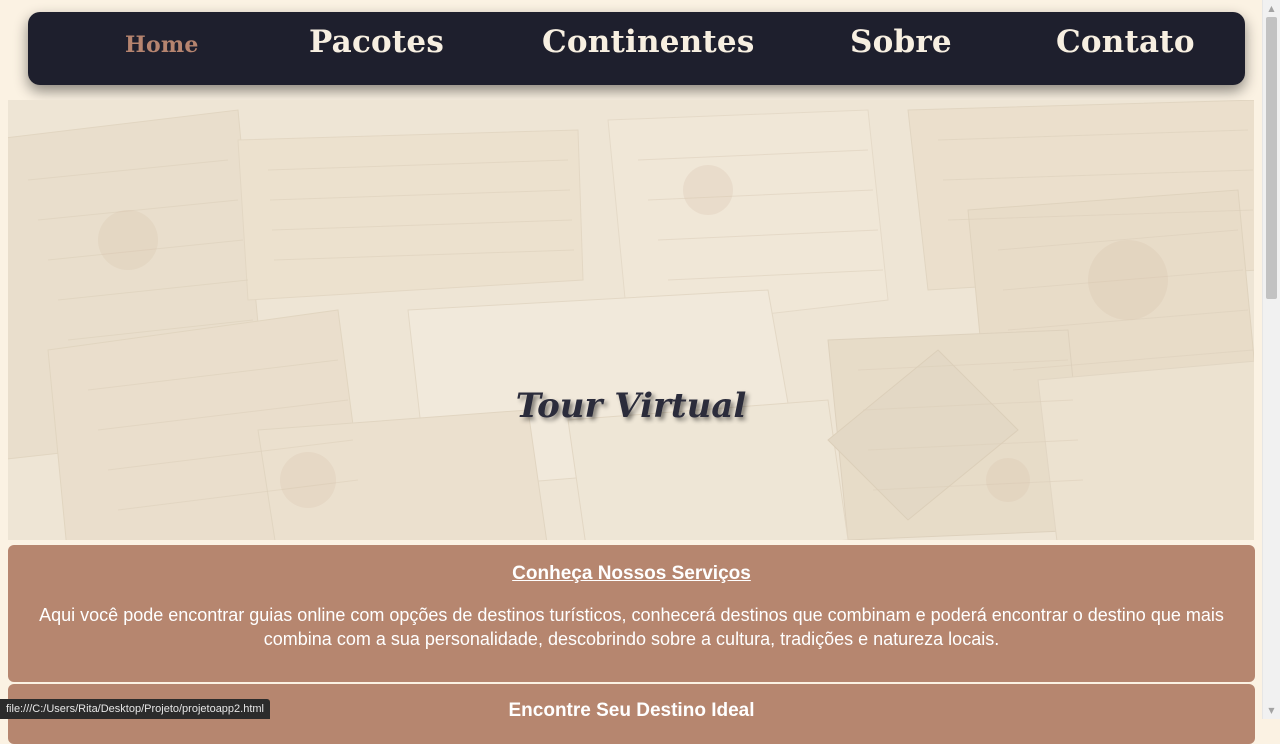 The image size is (1280, 744). Describe the element at coordinates (162, 45) in the screenshot. I see `nav-home-link: Home` at that location.